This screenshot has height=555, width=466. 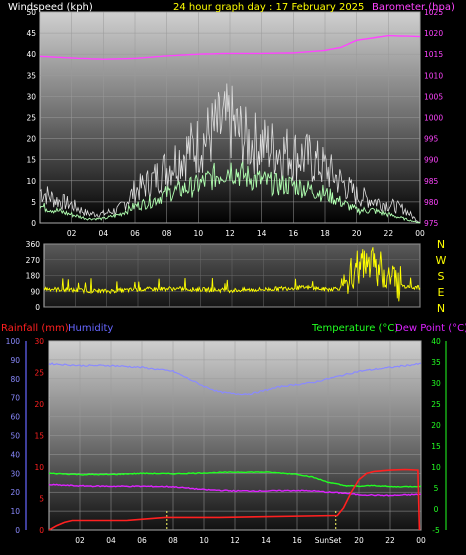 What do you see at coordinates (431, 160) in the screenshot?
I see `y-tick-label: 990` at bounding box center [431, 160].